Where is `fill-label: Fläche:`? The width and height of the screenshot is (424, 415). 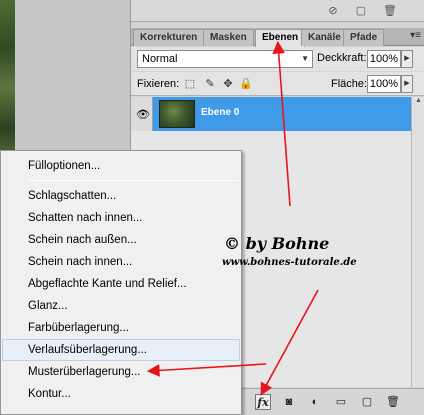
fill-label: Fläche: is located at coordinates (349, 84).